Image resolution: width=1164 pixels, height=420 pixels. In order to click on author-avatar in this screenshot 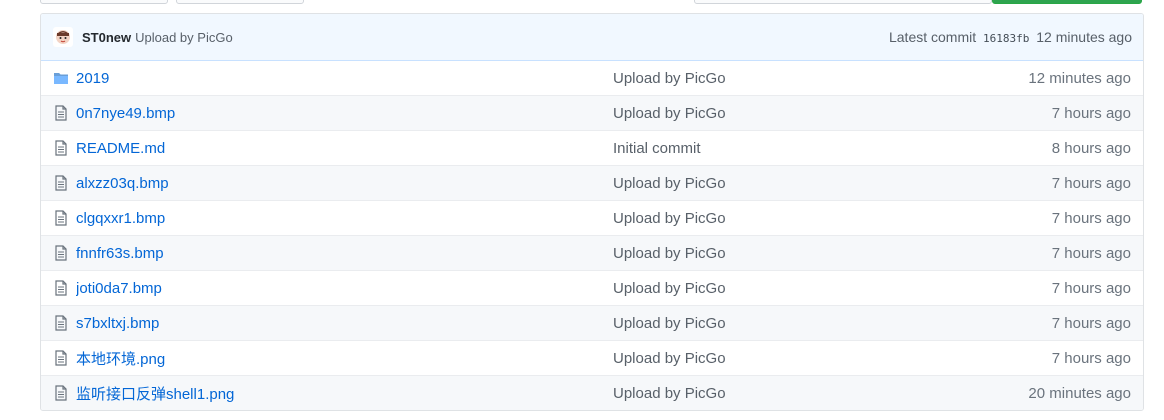, I will do `click(63, 37)`.